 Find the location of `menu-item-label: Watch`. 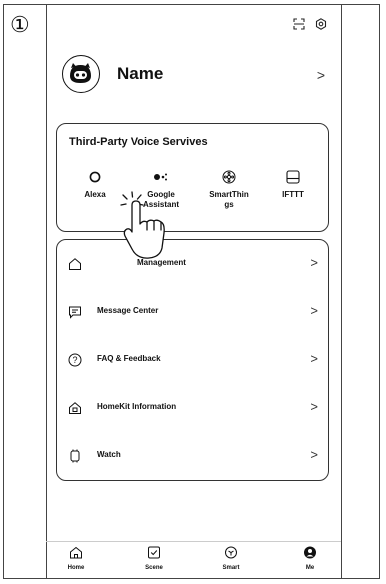

menu-item-label: Watch is located at coordinates (109, 454).